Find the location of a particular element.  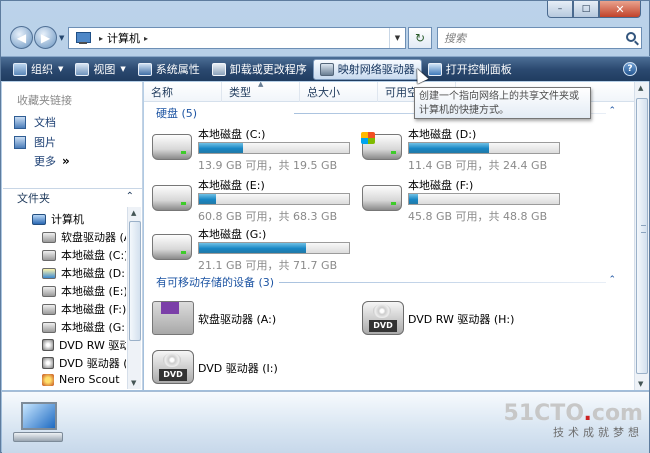

tree-item-computer: 计算机 is located at coordinates (58, 219).